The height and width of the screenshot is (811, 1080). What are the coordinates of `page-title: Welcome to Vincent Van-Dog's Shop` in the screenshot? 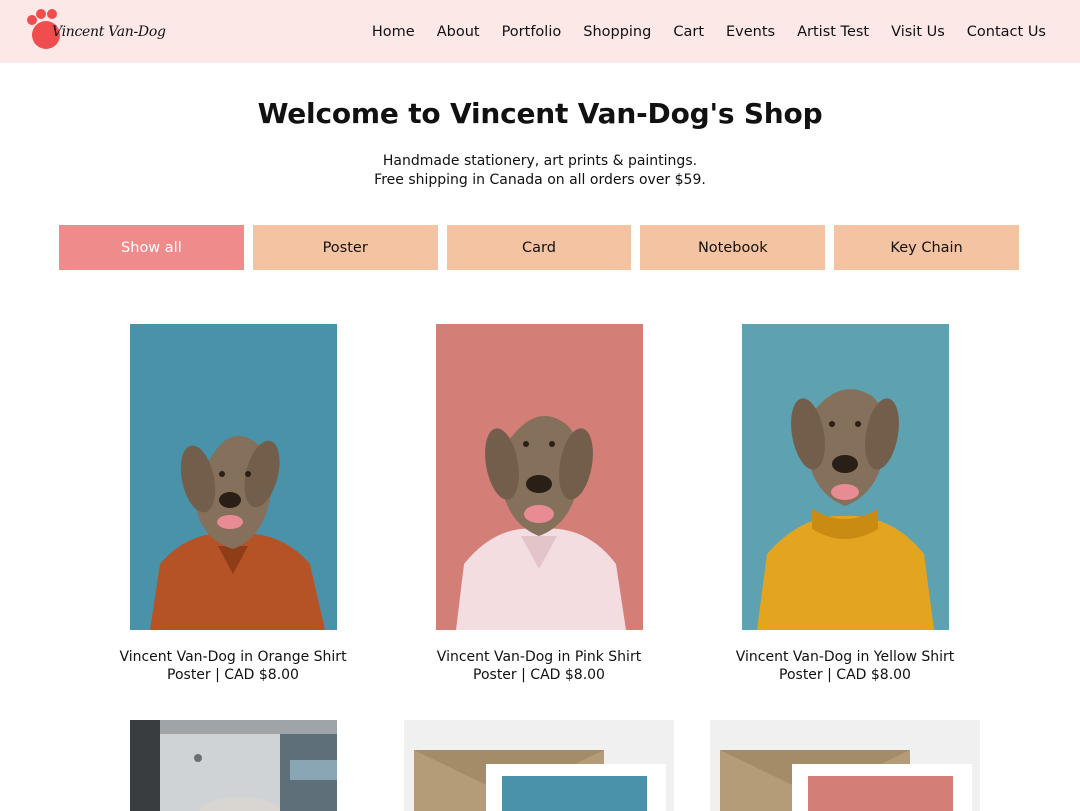 It's located at (540, 113).